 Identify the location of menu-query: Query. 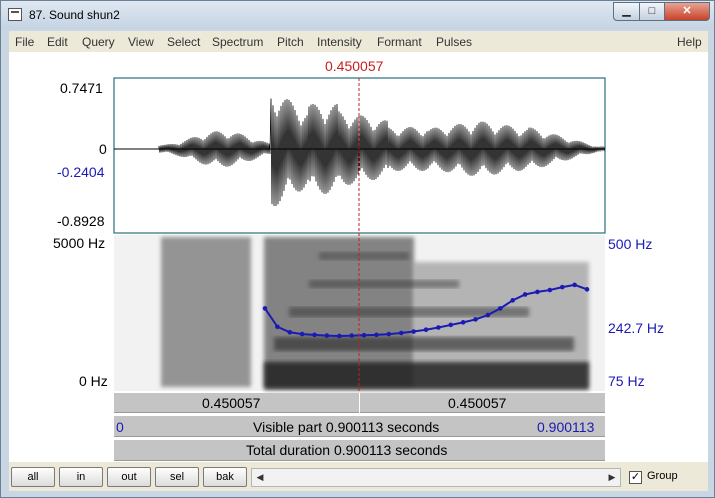
(98, 42).